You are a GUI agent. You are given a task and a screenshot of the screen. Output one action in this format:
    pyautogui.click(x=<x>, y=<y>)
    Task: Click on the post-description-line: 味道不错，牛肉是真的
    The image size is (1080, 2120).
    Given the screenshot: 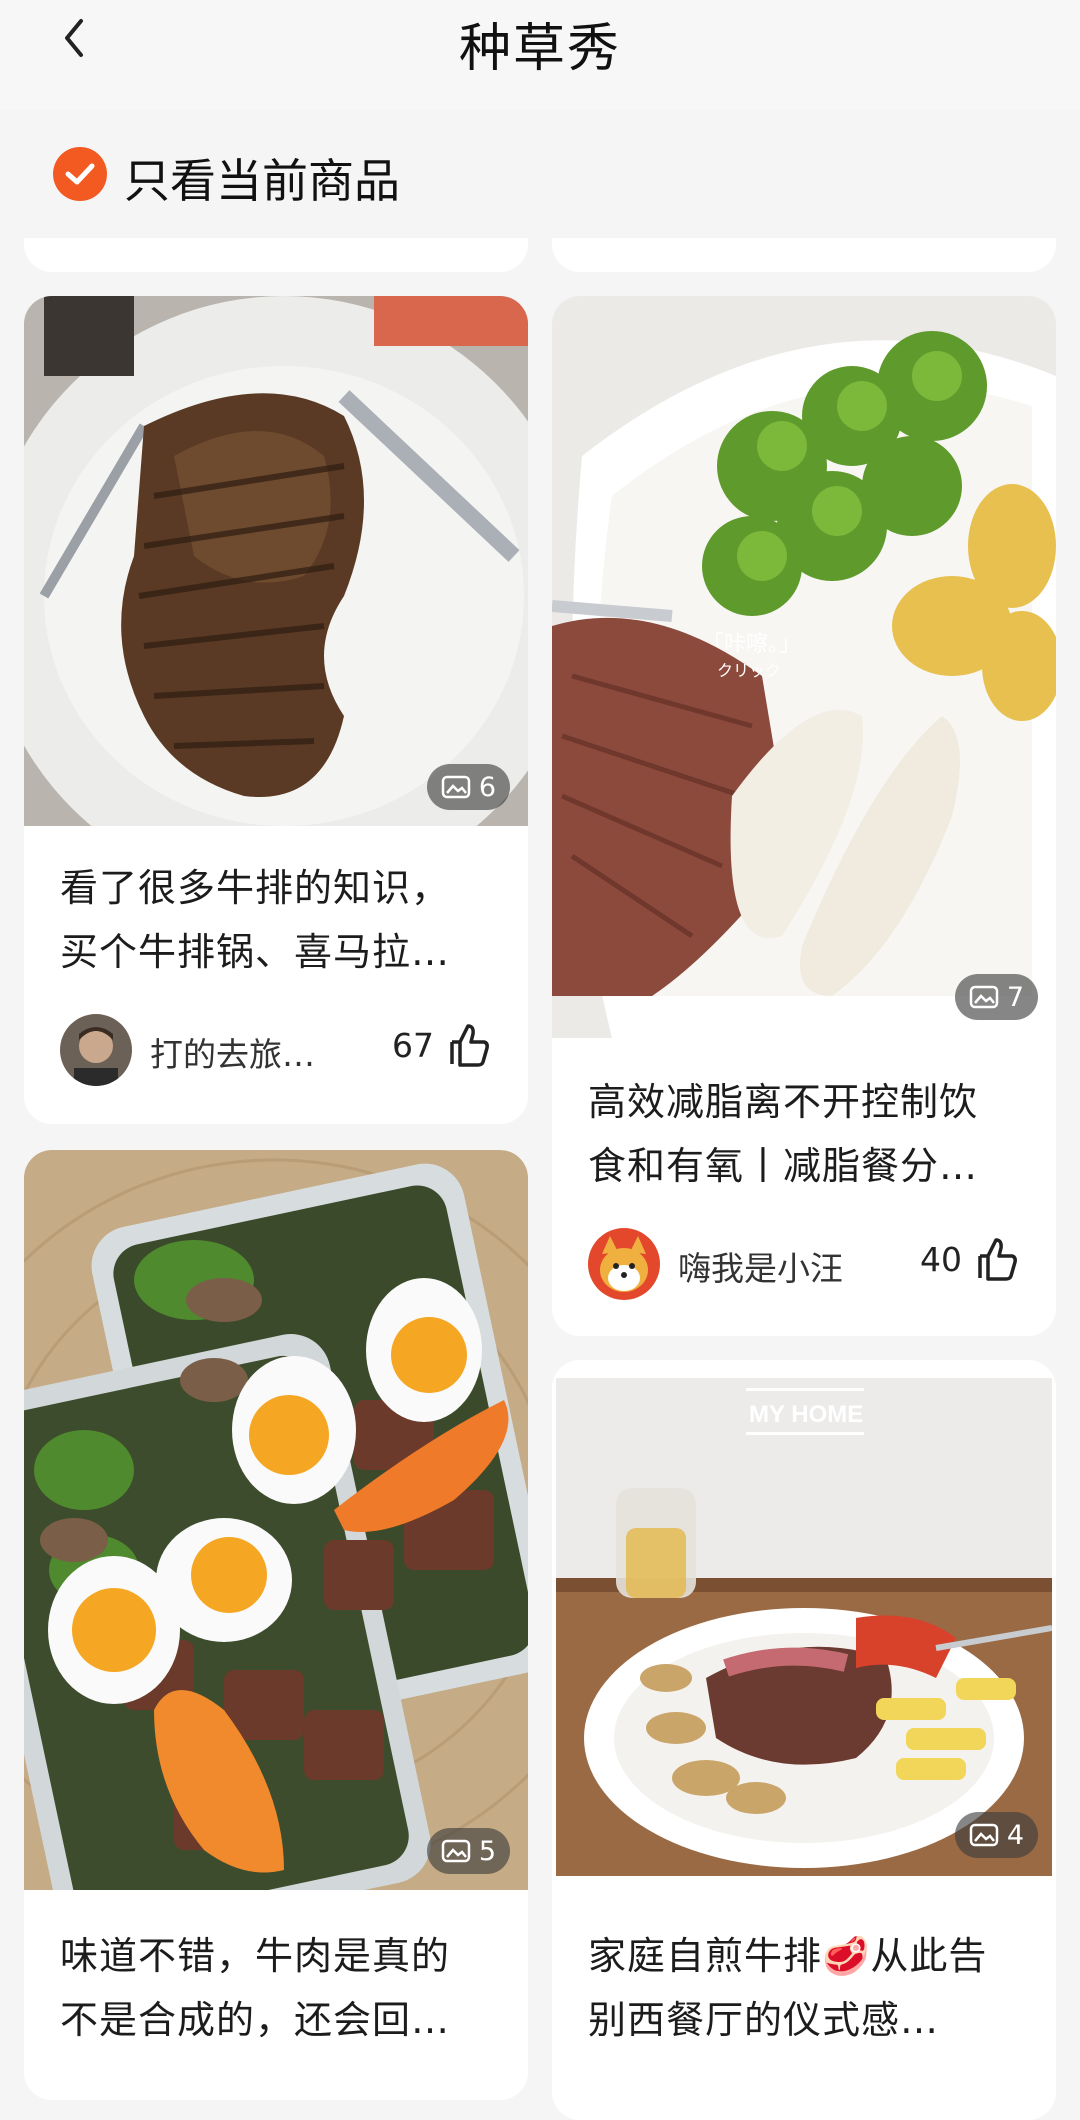 What is the action you would take?
    pyautogui.click(x=255, y=1956)
    